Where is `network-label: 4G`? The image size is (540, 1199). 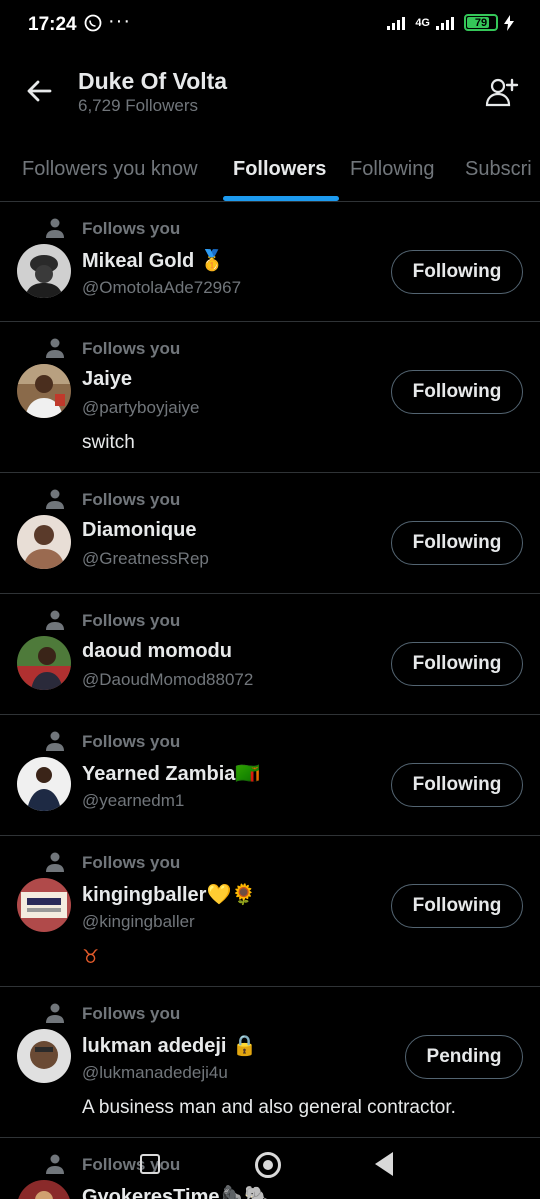 network-label: 4G is located at coordinates (422, 22).